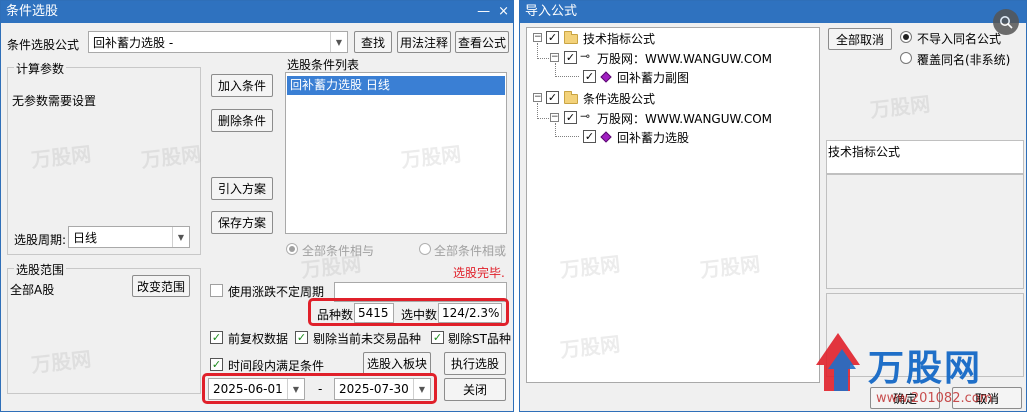 This screenshot has height=412, width=1027. I want to click on variable-period-label: 使用涨跌不定周期, so click(276, 292).